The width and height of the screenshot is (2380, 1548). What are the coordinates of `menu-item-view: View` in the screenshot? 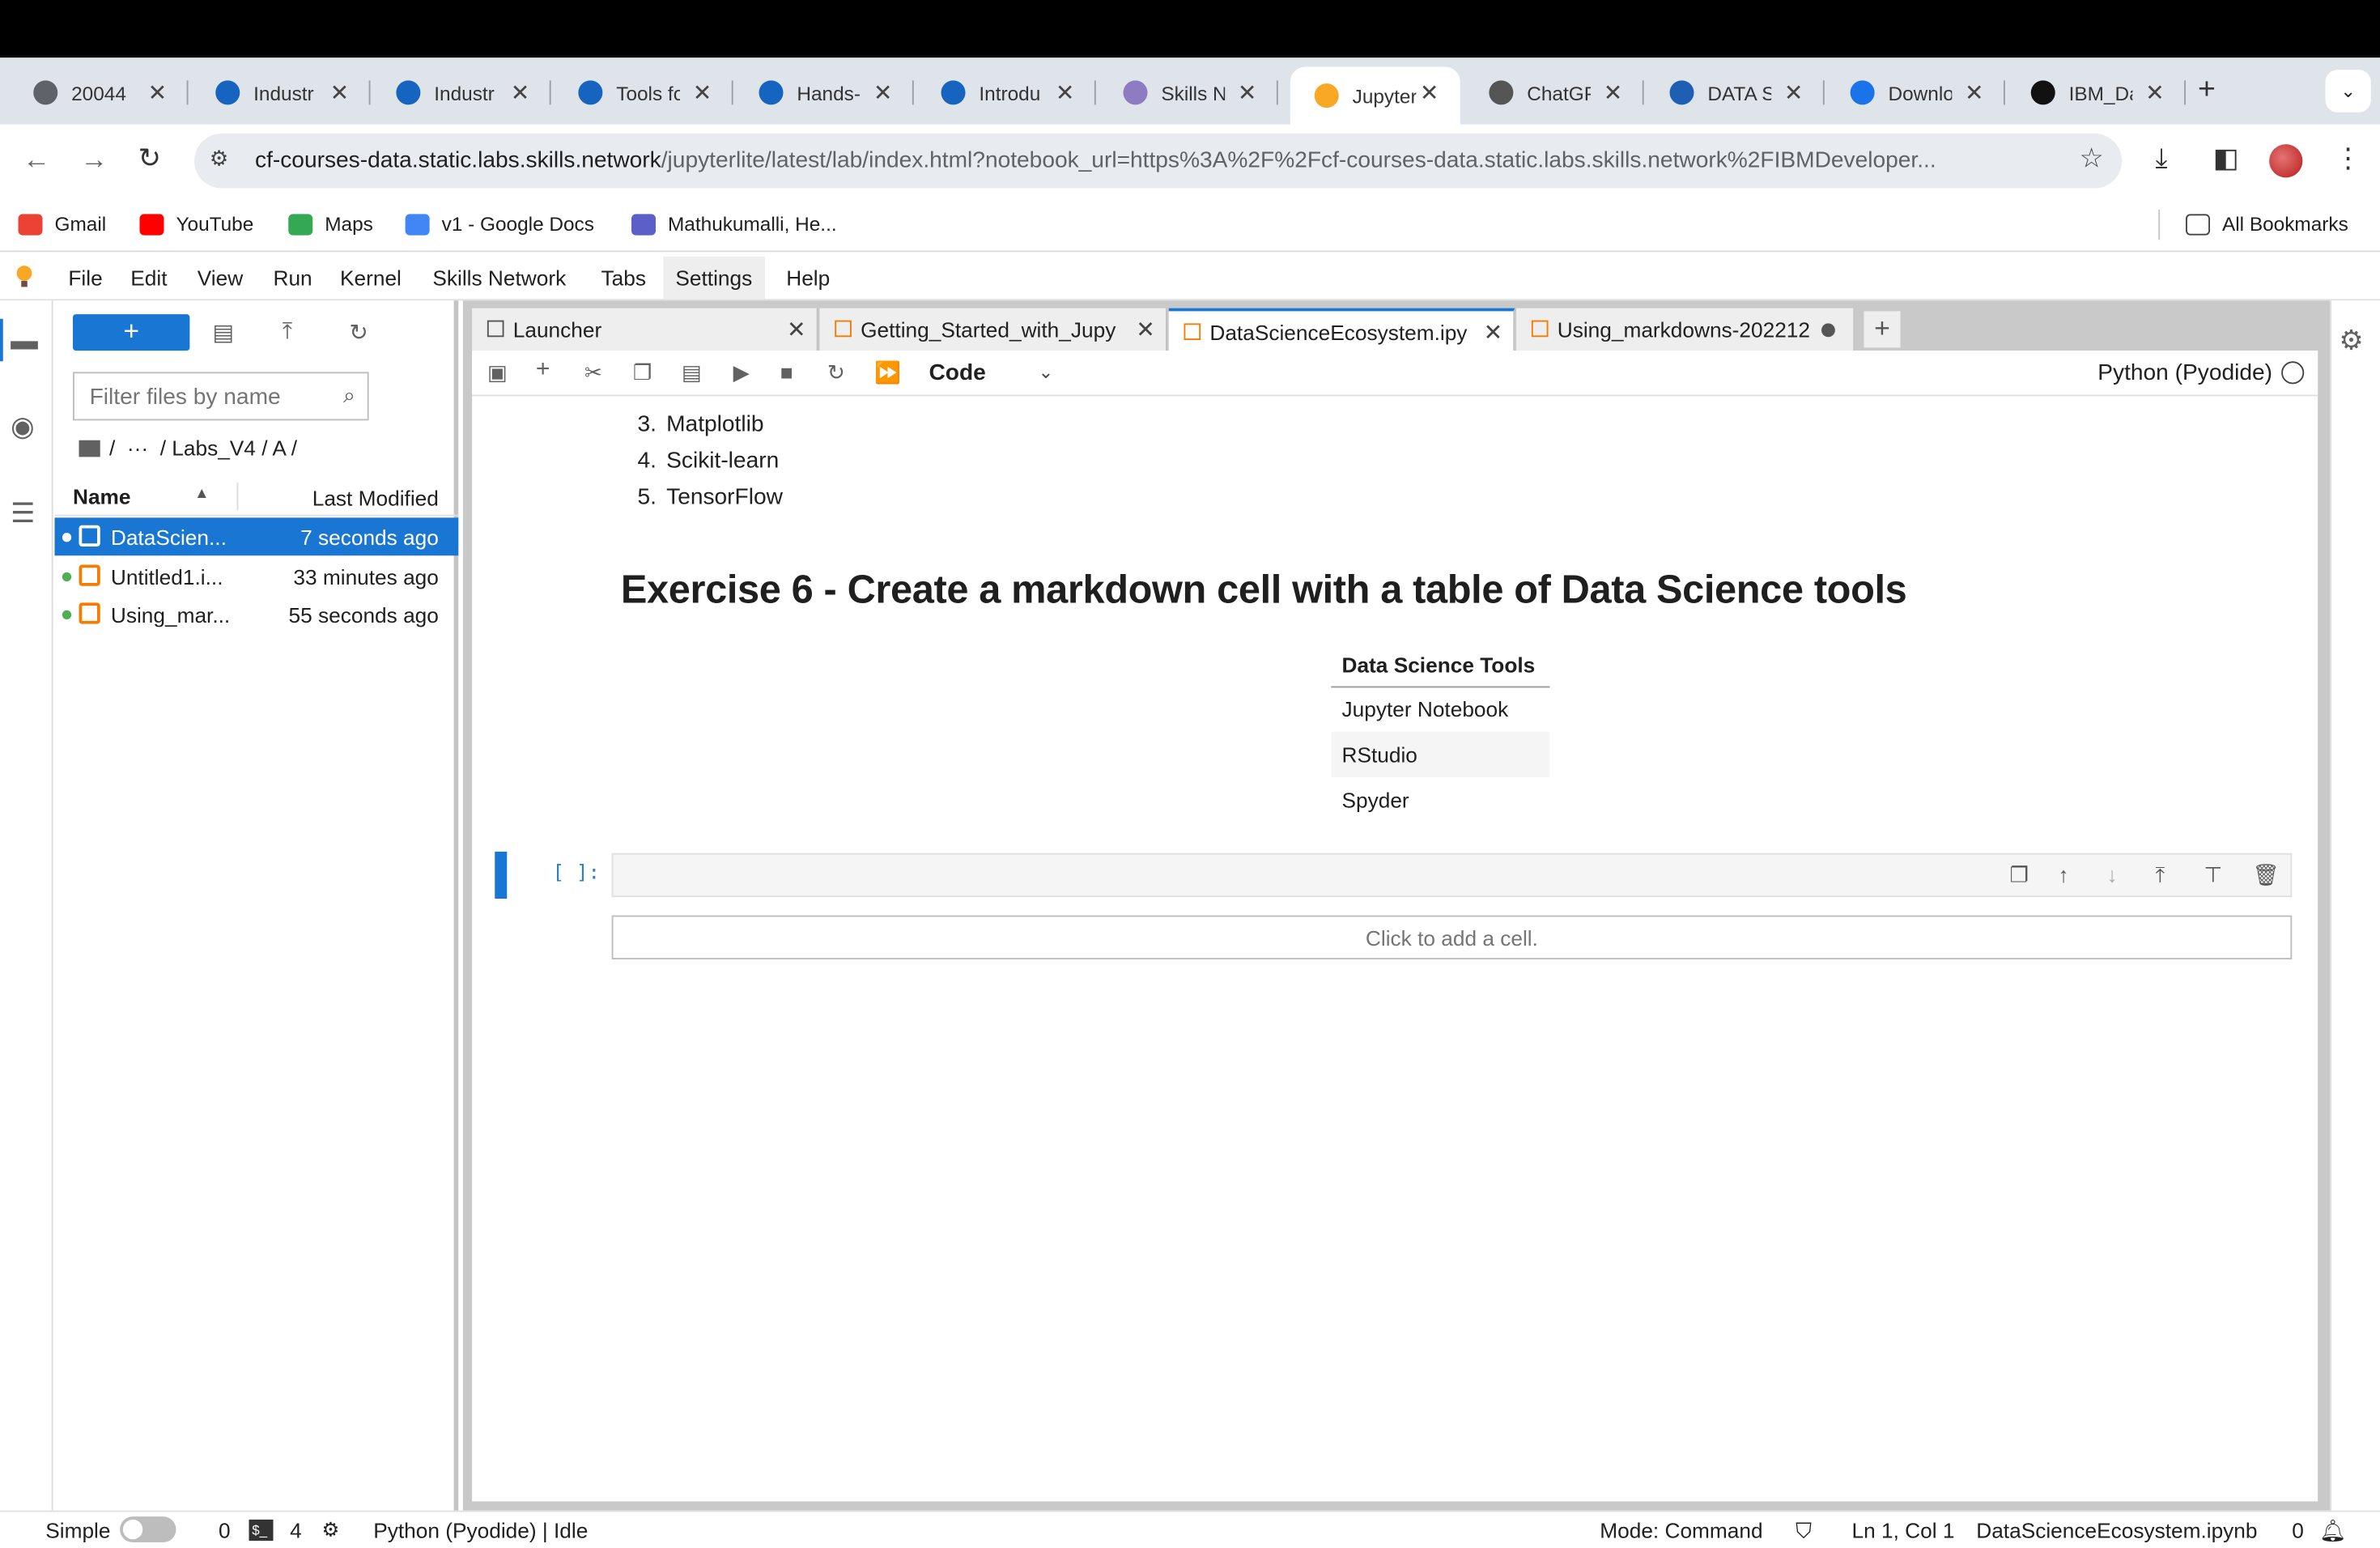 It's located at (220, 278).